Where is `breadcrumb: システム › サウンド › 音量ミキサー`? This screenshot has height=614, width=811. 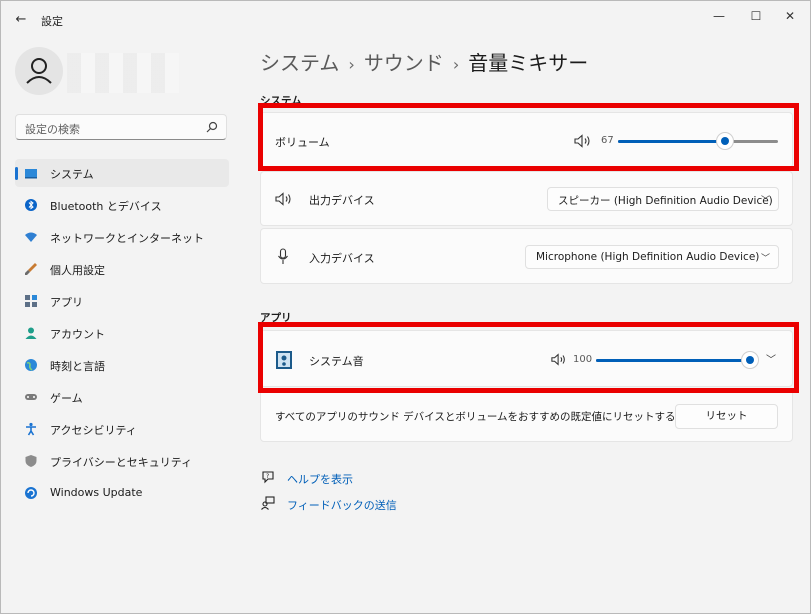 breadcrumb: システム › サウンド › 音量ミキサー is located at coordinates (424, 61).